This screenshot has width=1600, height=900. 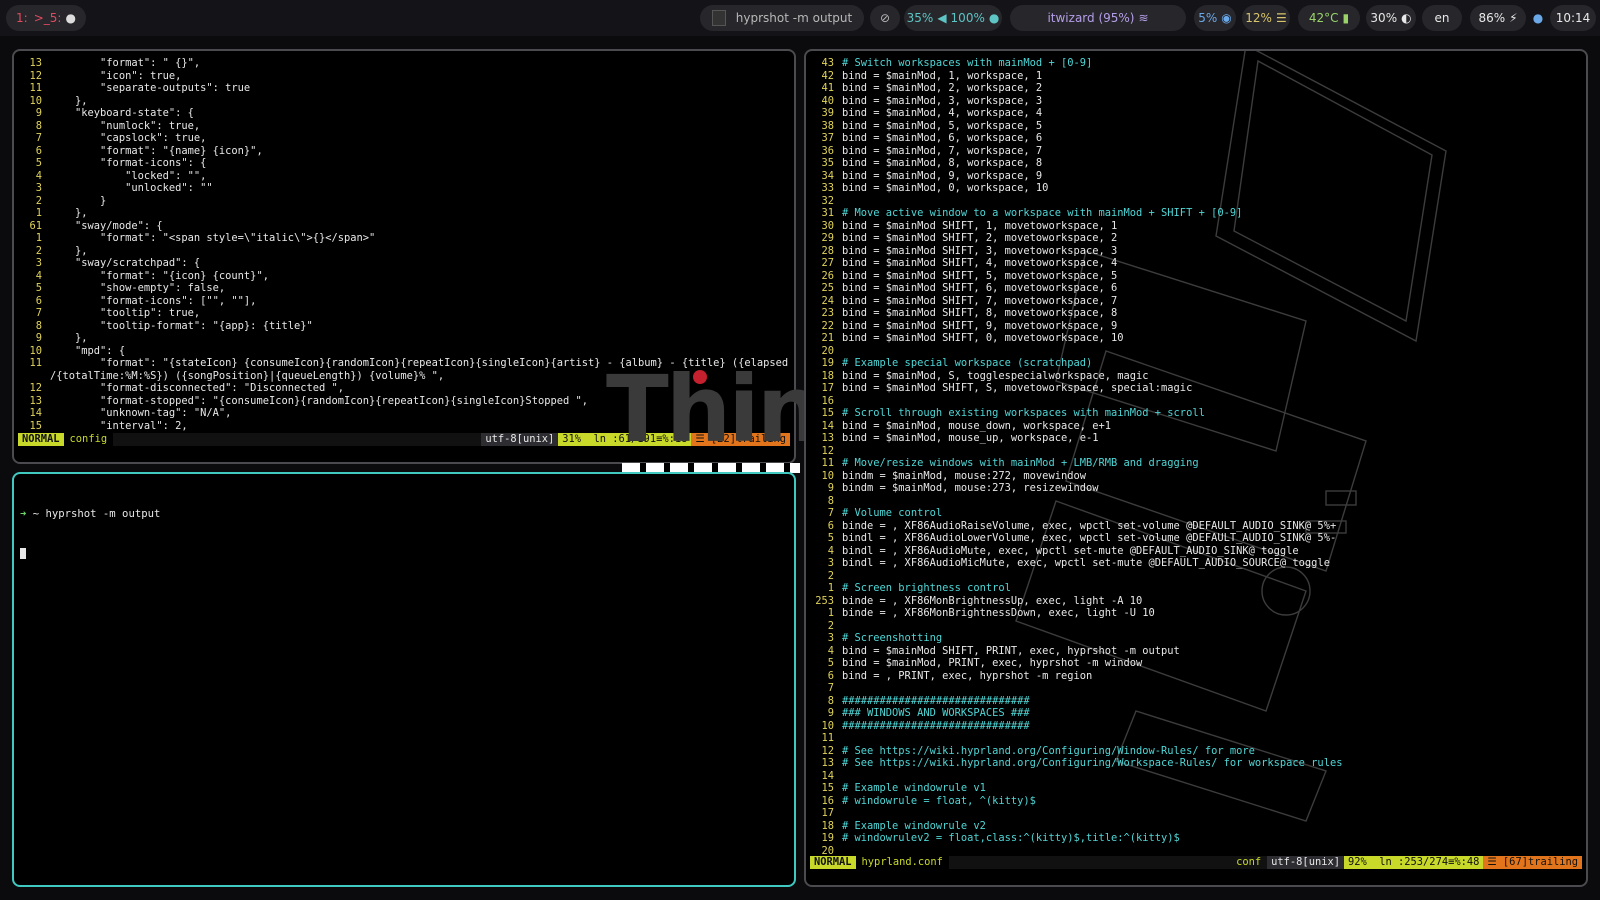 I want to click on code-line: 6 "format-icons": ["", ""],, so click(x=404, y=301).